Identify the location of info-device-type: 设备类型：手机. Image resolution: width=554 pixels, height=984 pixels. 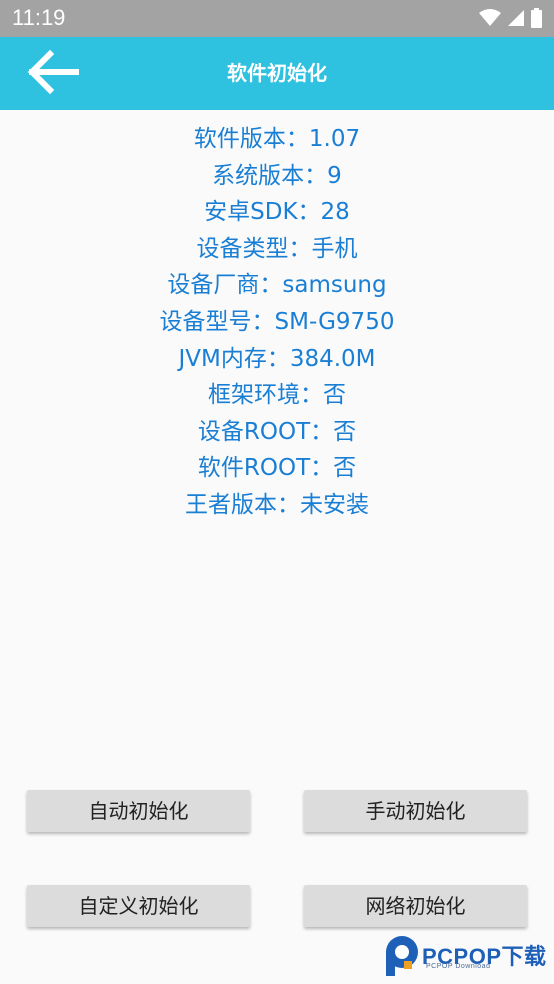
(277, 248).